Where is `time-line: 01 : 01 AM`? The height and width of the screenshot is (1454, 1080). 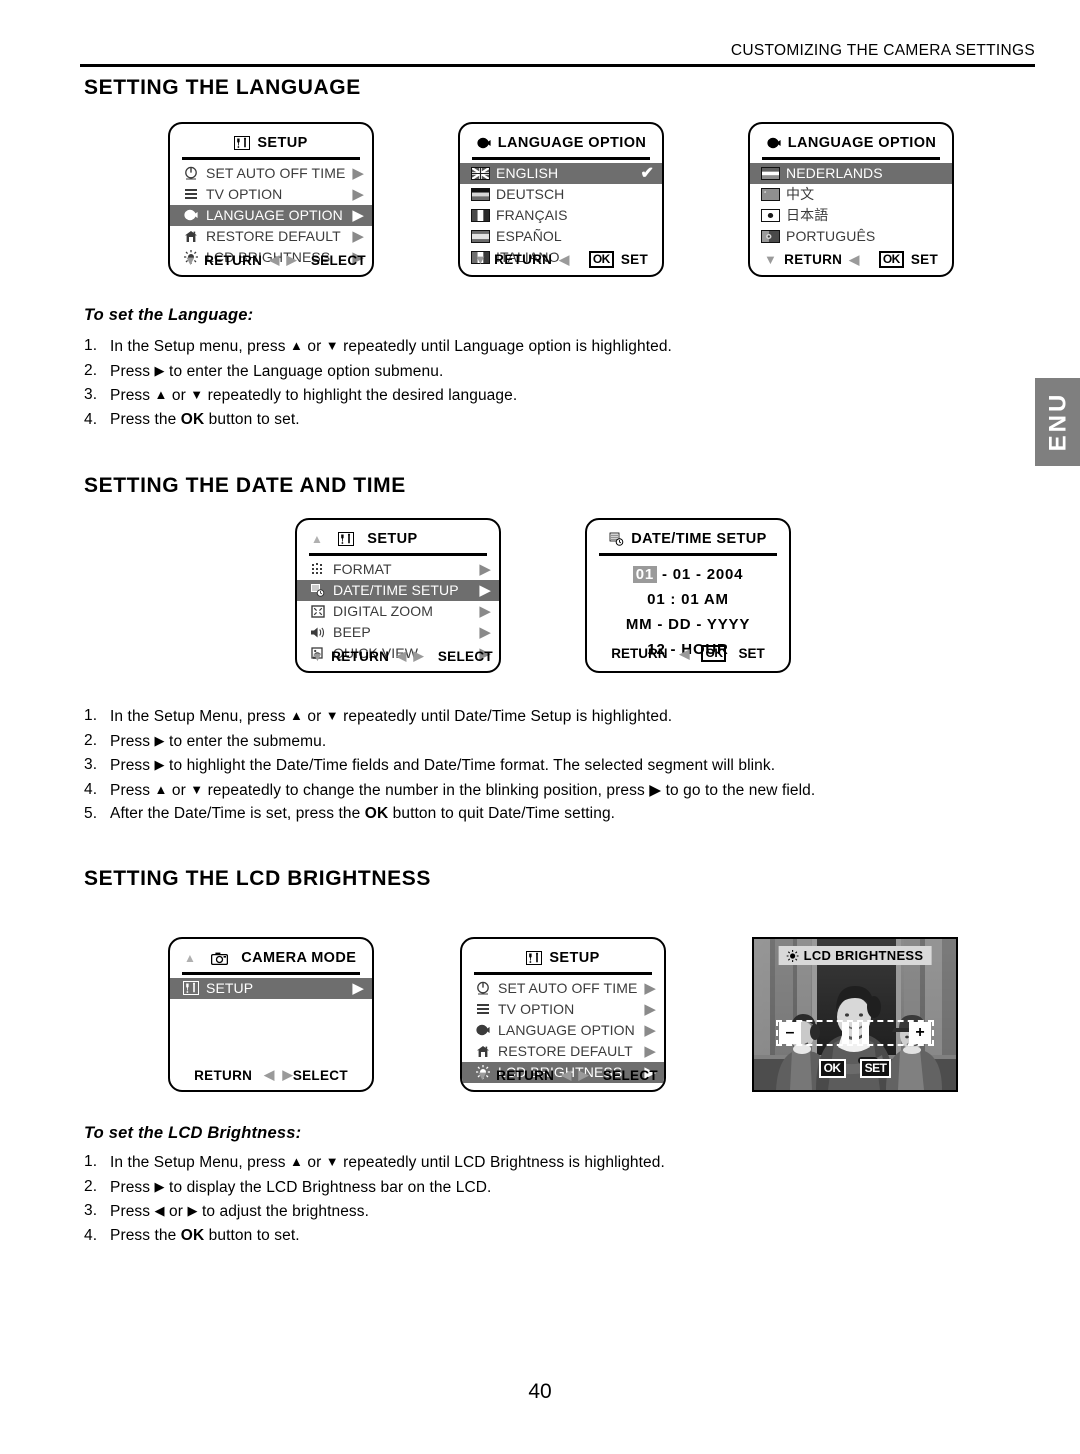
time-line: 01 : 01 AM is located at coordinates (688, 599).